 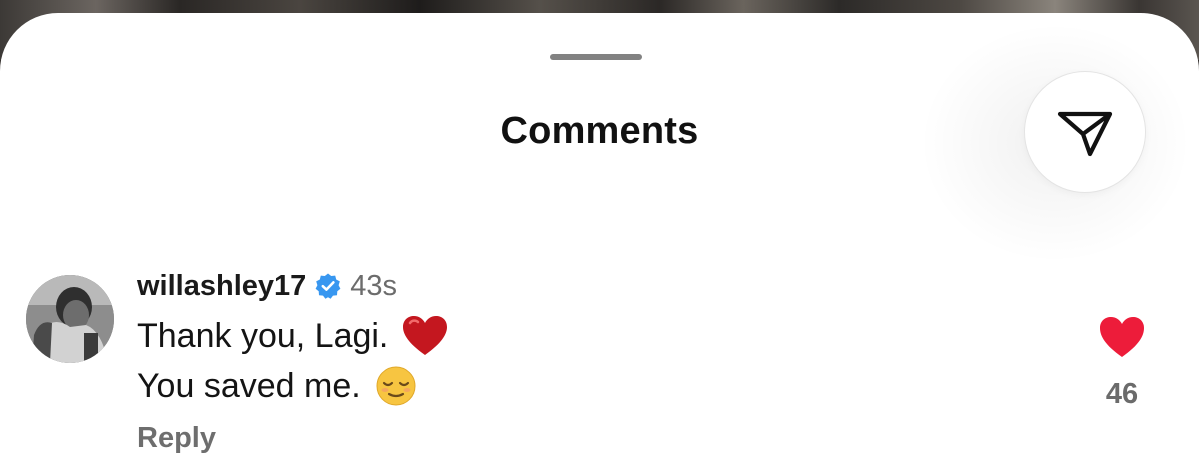 I want to click on relieved-face-emoji-icon, so click(x=396, y=386).